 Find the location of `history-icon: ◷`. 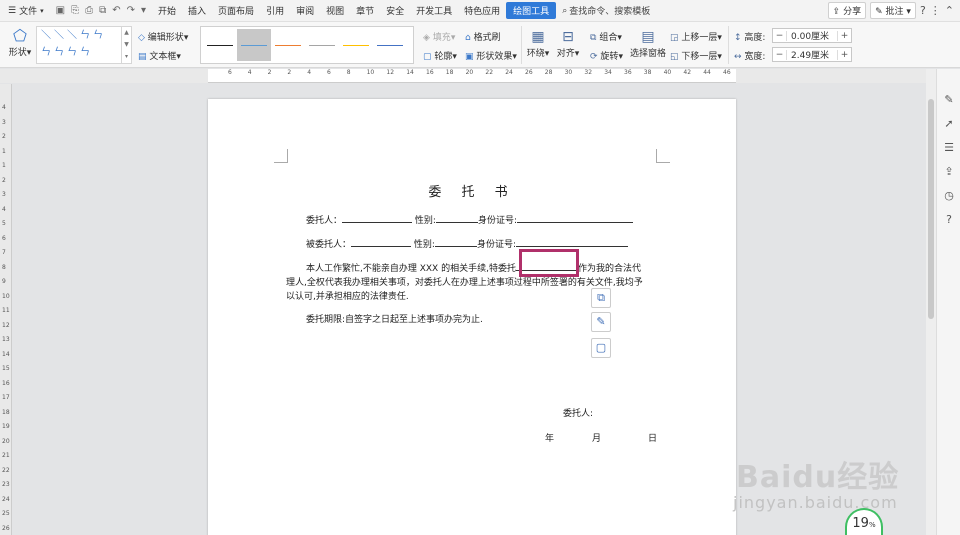

history-icon: ◷ is located at coordinates (949, 196).